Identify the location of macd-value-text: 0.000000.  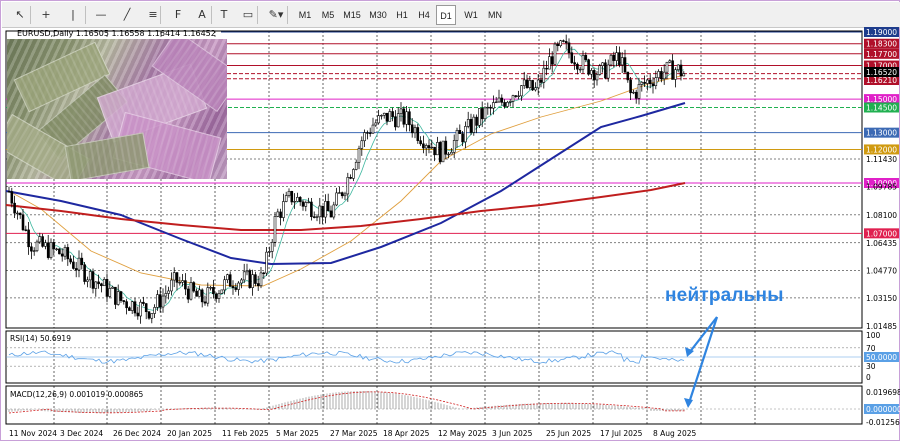
(883, 409).